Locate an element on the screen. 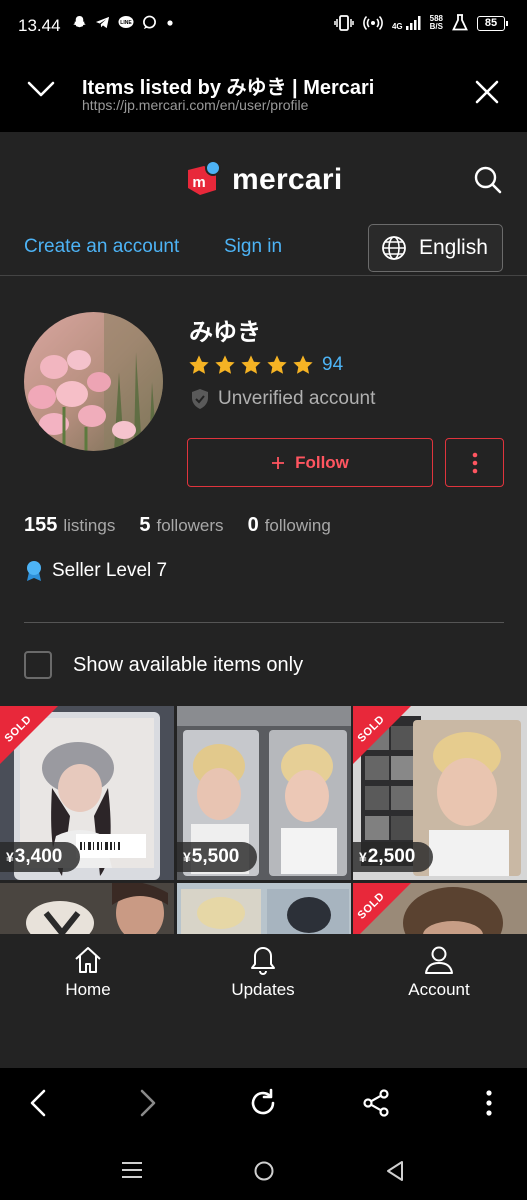 The image size is (527, 1200). item-tile: SOLD ¥3,400 is located at coordinates (87, 793).